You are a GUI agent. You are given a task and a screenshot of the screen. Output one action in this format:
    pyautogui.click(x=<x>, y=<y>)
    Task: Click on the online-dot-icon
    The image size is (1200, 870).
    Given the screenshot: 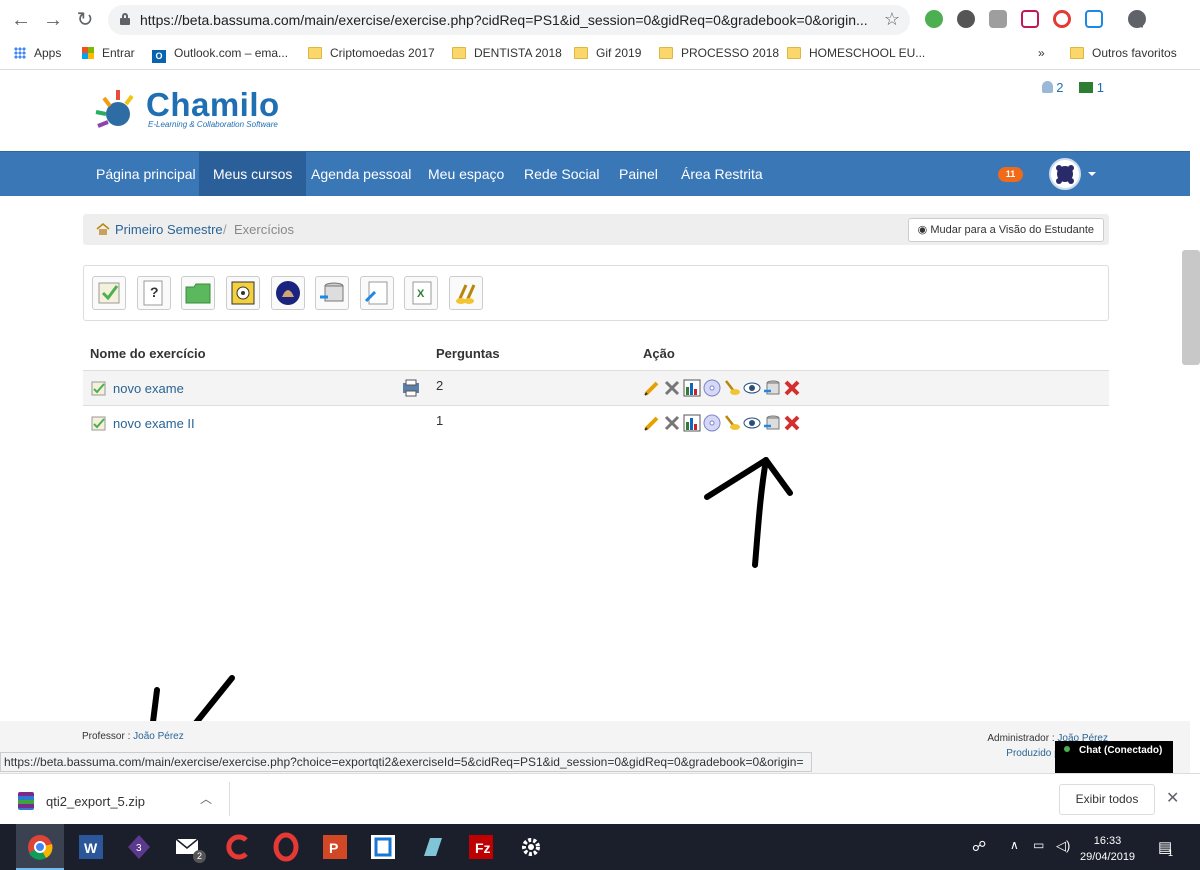 What is the action you would take?
    pyautogui.click(x=1067, y=749)
    